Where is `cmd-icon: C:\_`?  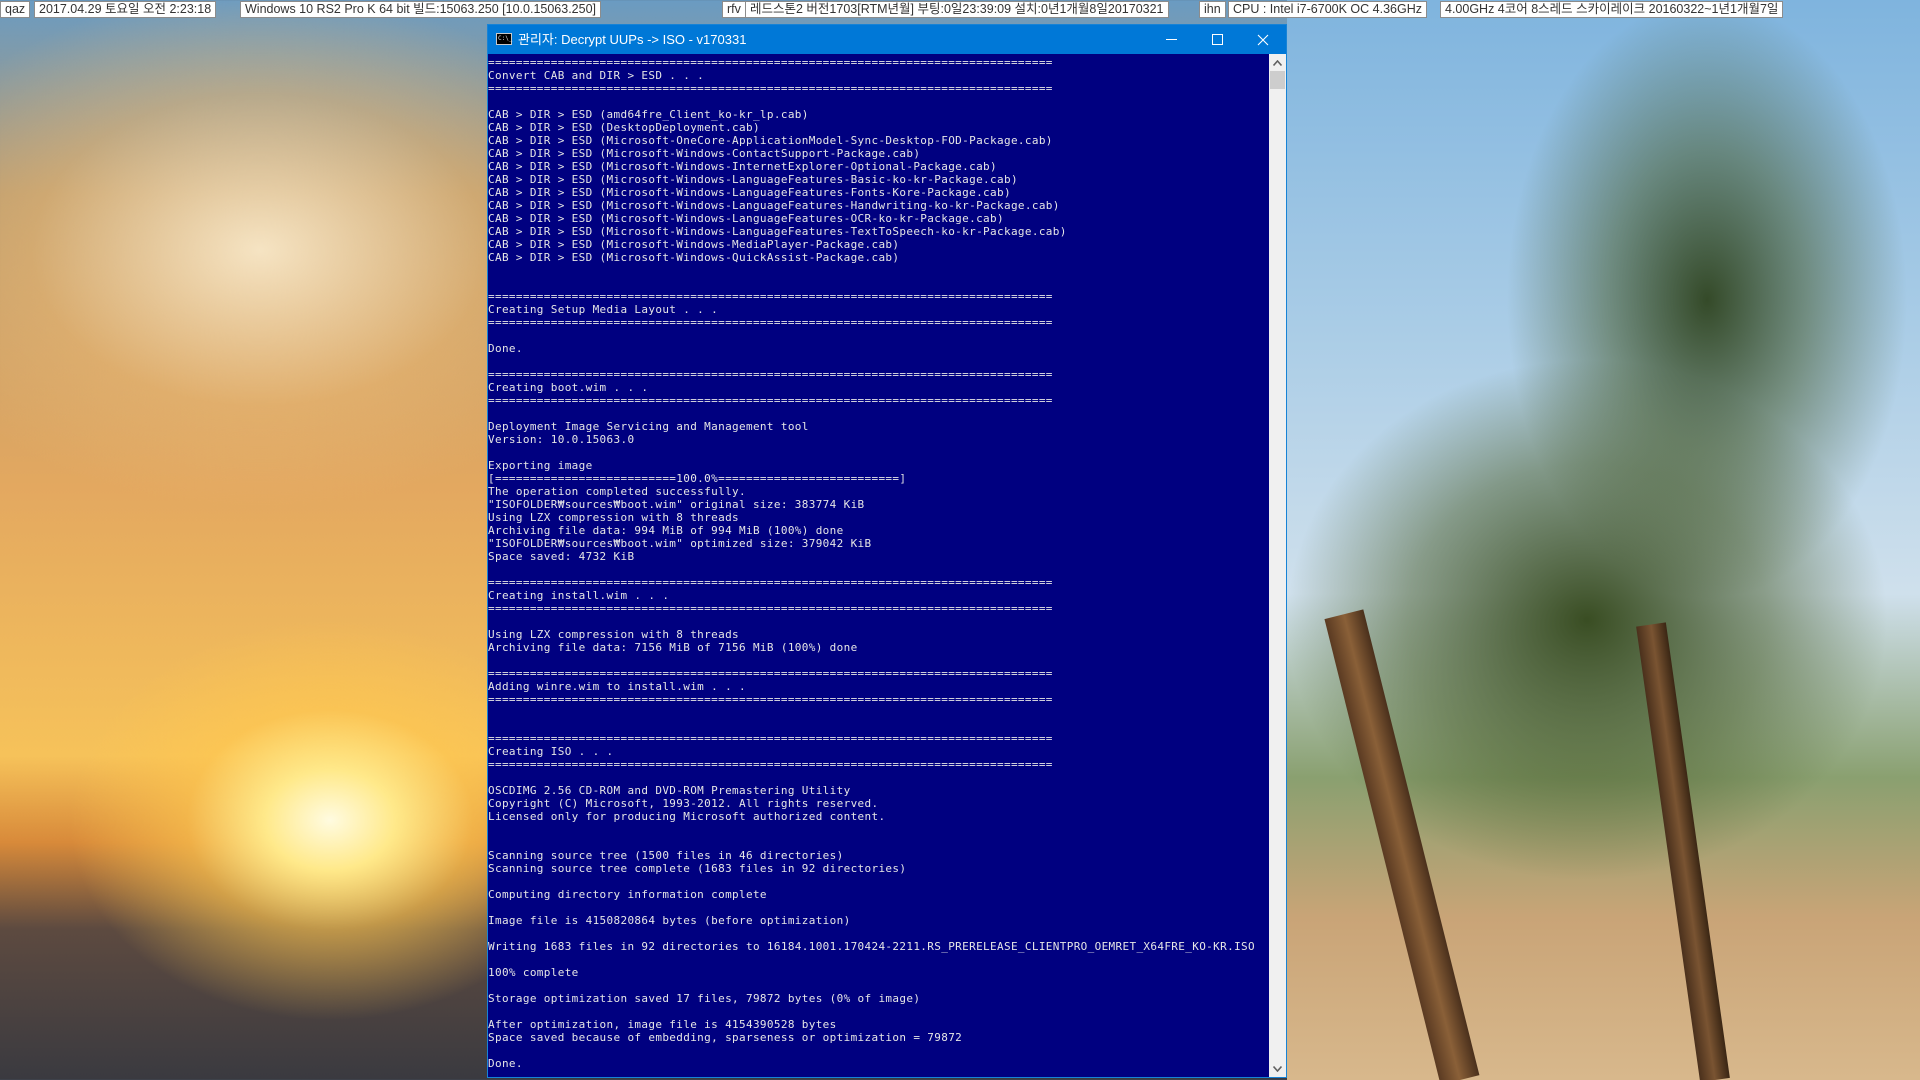
cmd-icon: C:\_ is located at coordinates (504, 39).